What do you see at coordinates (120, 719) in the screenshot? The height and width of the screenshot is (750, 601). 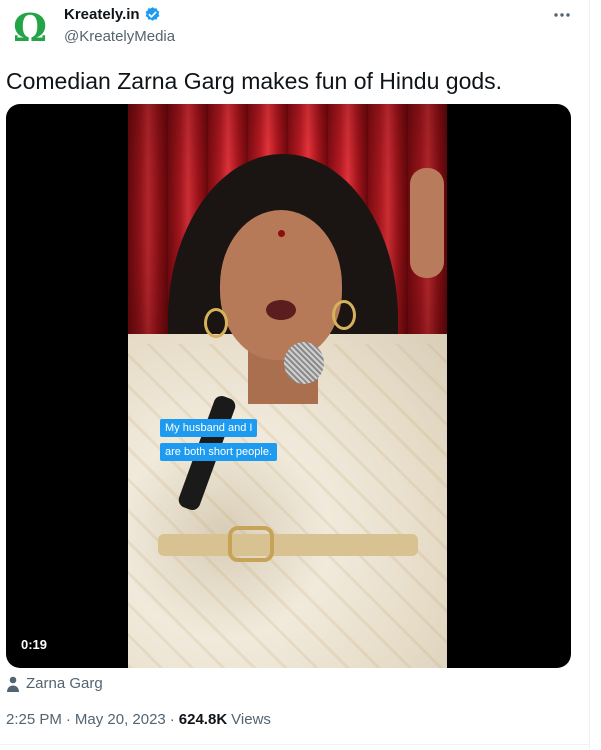 I see `tweet-date: May 20, 2023` at bounding box center [120, 719].